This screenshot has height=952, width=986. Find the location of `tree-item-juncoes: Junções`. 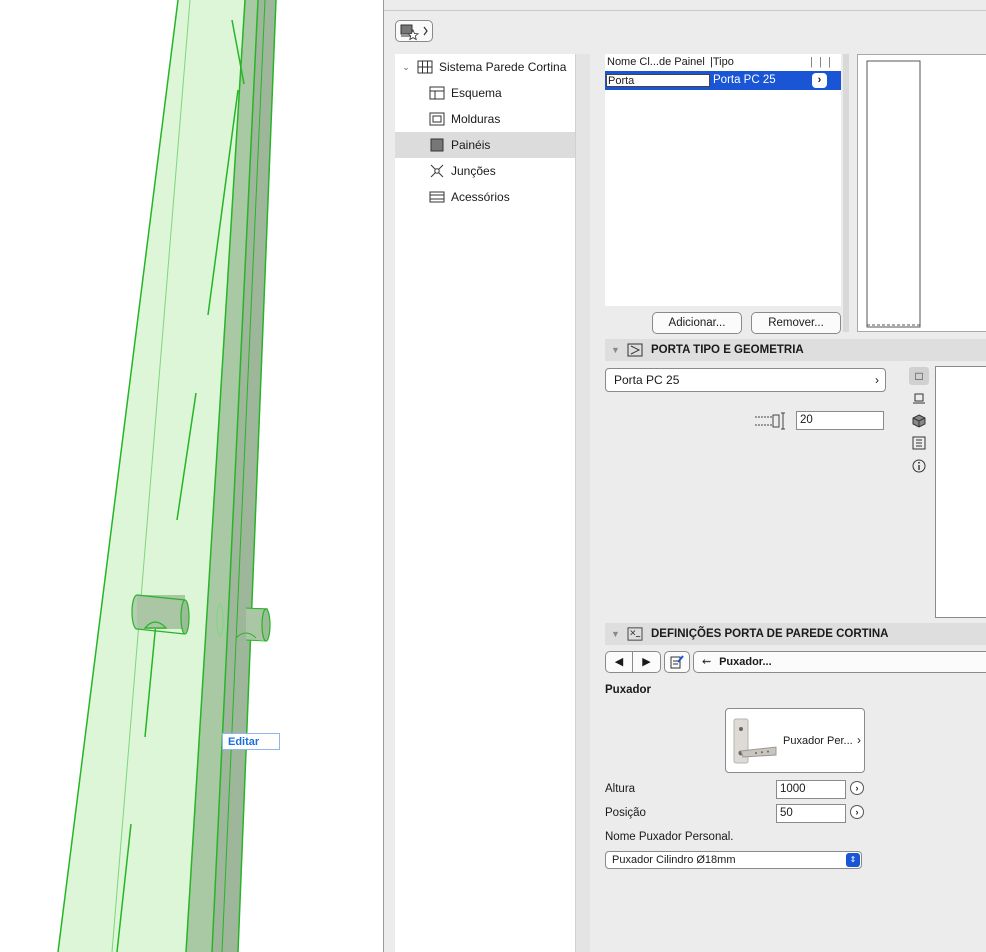

tree-item-juncoes: Junções is located at coordinates (485, 171).